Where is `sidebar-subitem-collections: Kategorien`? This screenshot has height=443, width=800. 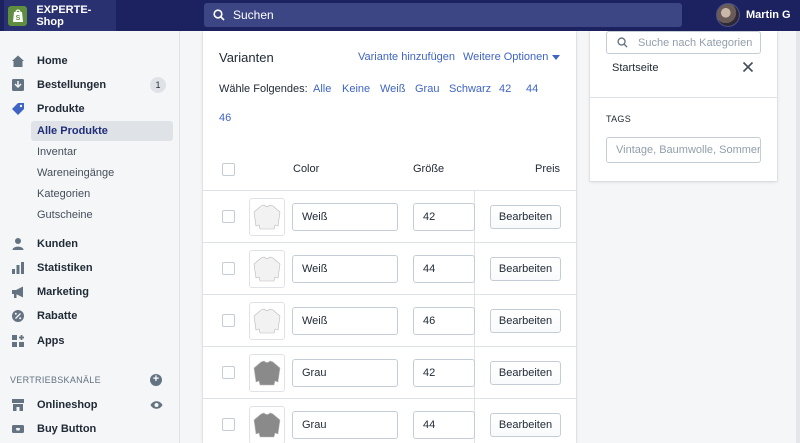 sidebar-subitem-collections: Kategorien is located at coordinates (102, 194).